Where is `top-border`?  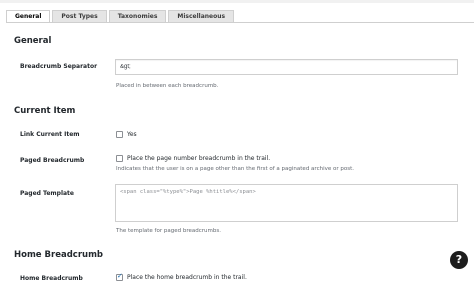
top-border is located at coordinates (237, 1).